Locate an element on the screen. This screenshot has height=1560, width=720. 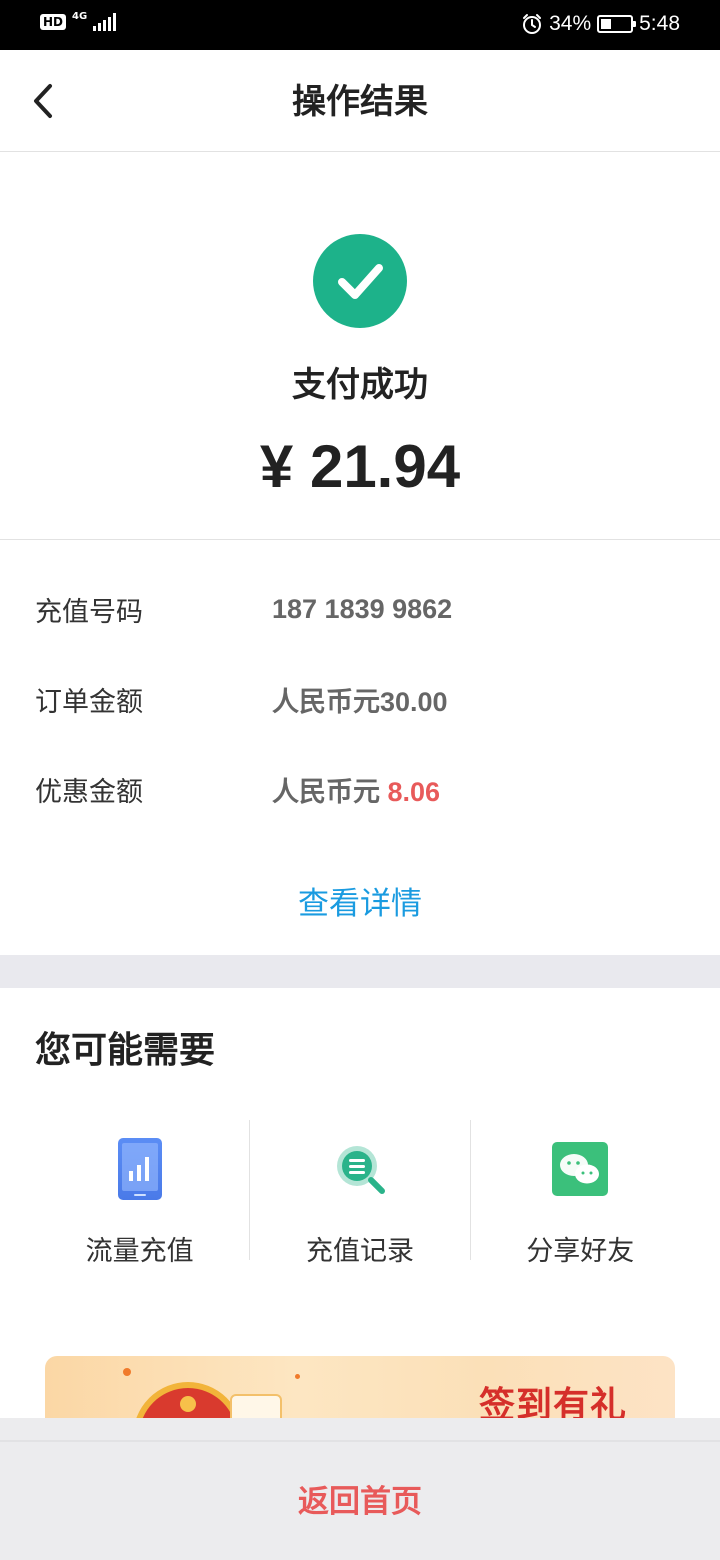
bottom-bar: 返回首页 is located at coordinates (360, 1489).